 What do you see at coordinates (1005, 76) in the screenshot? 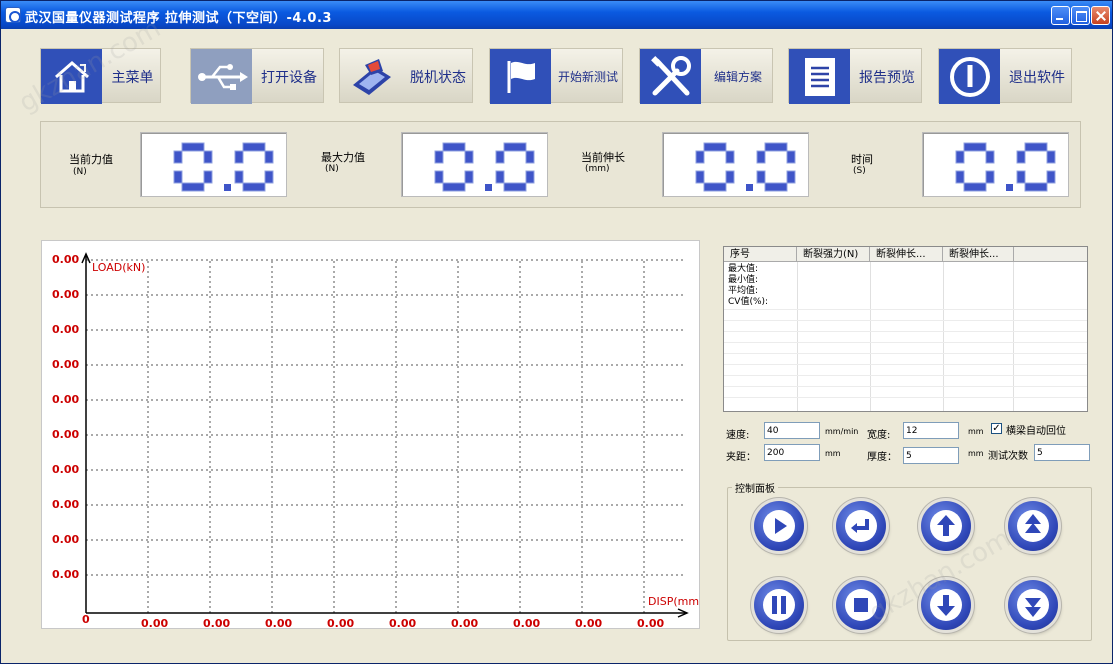
I see `exit-software-button: 退出软件` at bounding box center [1005, 76].